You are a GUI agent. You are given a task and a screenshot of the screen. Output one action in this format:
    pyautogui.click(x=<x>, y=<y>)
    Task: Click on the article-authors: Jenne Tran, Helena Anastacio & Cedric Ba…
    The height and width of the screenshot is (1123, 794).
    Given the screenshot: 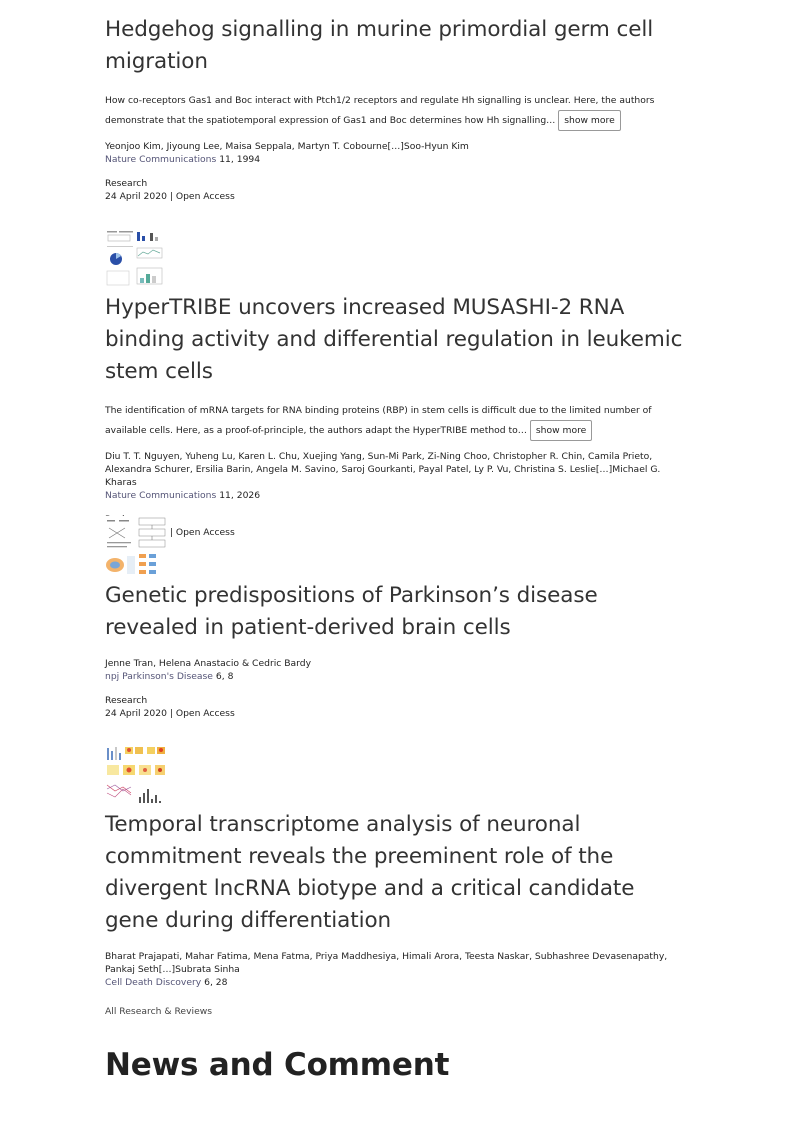 What is the action you would take?
    pyautogui.click(x=208, y=663)
    